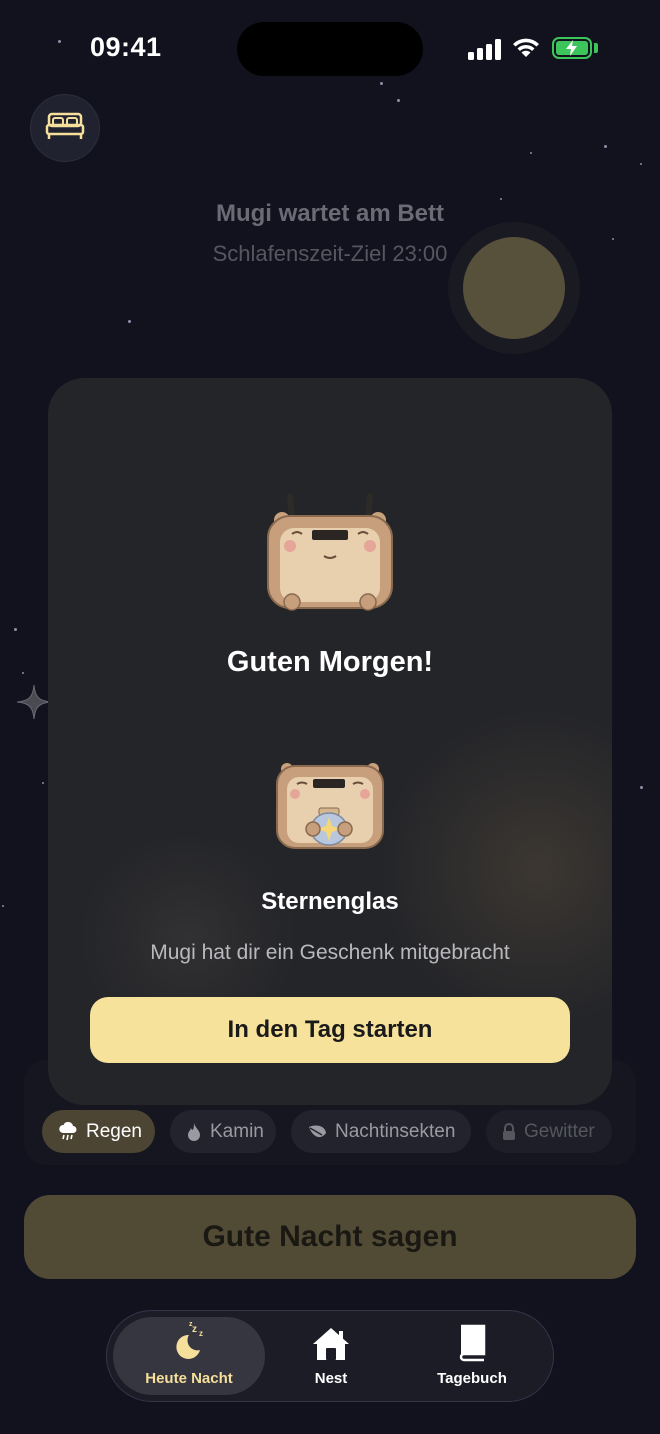 The image size is (660, 1434). What do you see at coordinates (189, 1343) in the screenshot?
I see `moon-sleep-icon: z z z` at bounding box center [189, 1343].